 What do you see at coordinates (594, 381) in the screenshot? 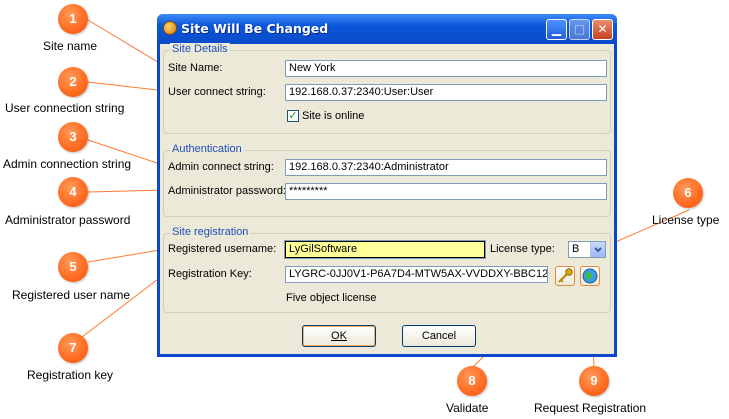
I see `callout-badge-9: 9` at bounding box center [594, 381].